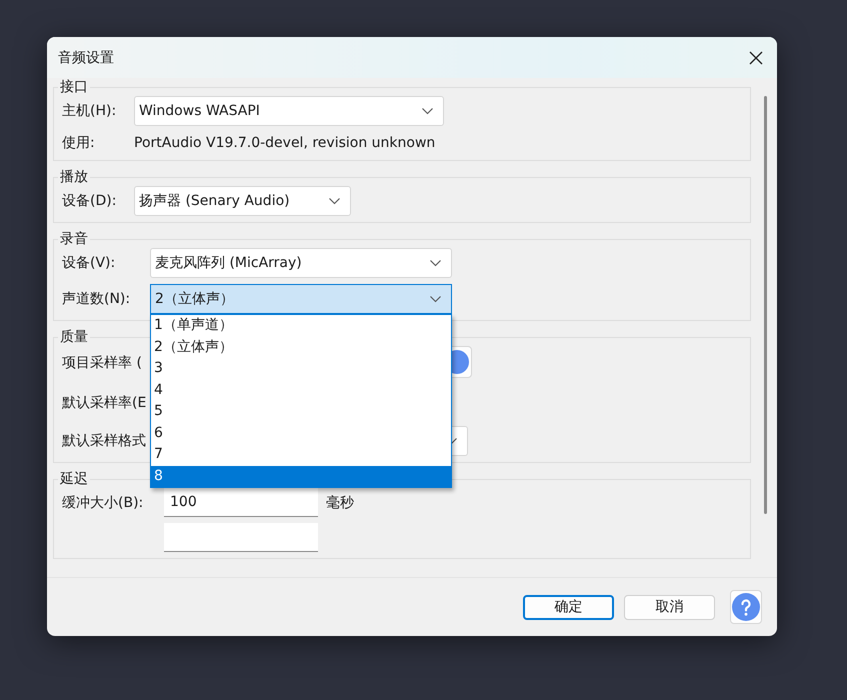 This screenshot has height=700, width=847. I want to click on help-icon, so click(746, 607).